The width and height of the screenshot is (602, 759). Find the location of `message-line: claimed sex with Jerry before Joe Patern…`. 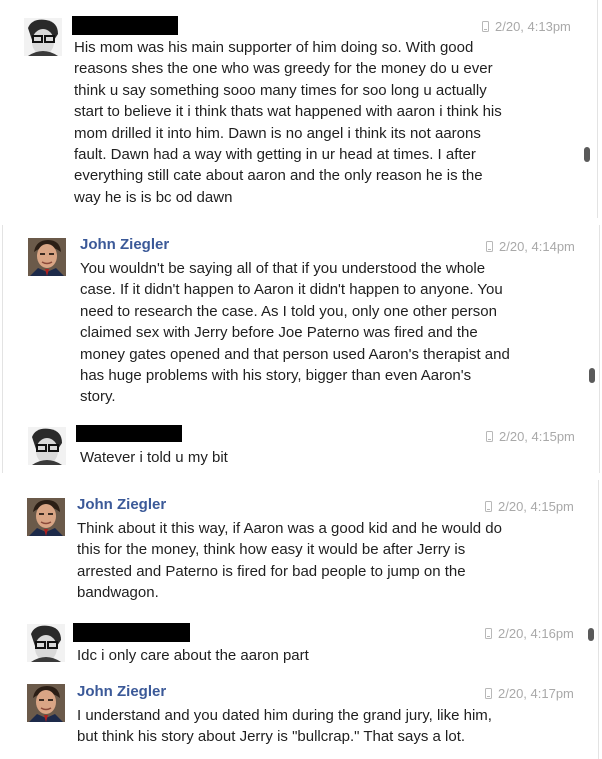

message-line: claimed sex with Jerry before Joe Patern… is located at coordinates (279, 333).